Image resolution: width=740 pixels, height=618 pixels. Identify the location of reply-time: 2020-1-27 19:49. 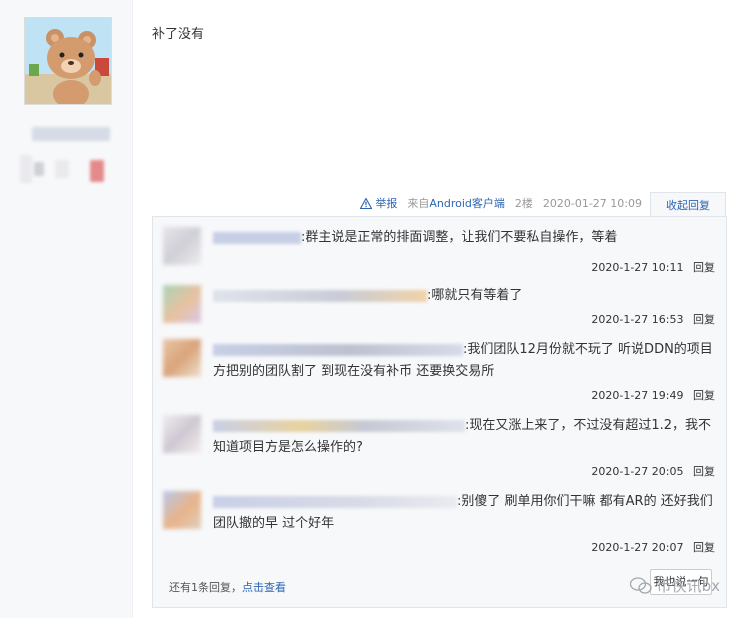
(637, 395).